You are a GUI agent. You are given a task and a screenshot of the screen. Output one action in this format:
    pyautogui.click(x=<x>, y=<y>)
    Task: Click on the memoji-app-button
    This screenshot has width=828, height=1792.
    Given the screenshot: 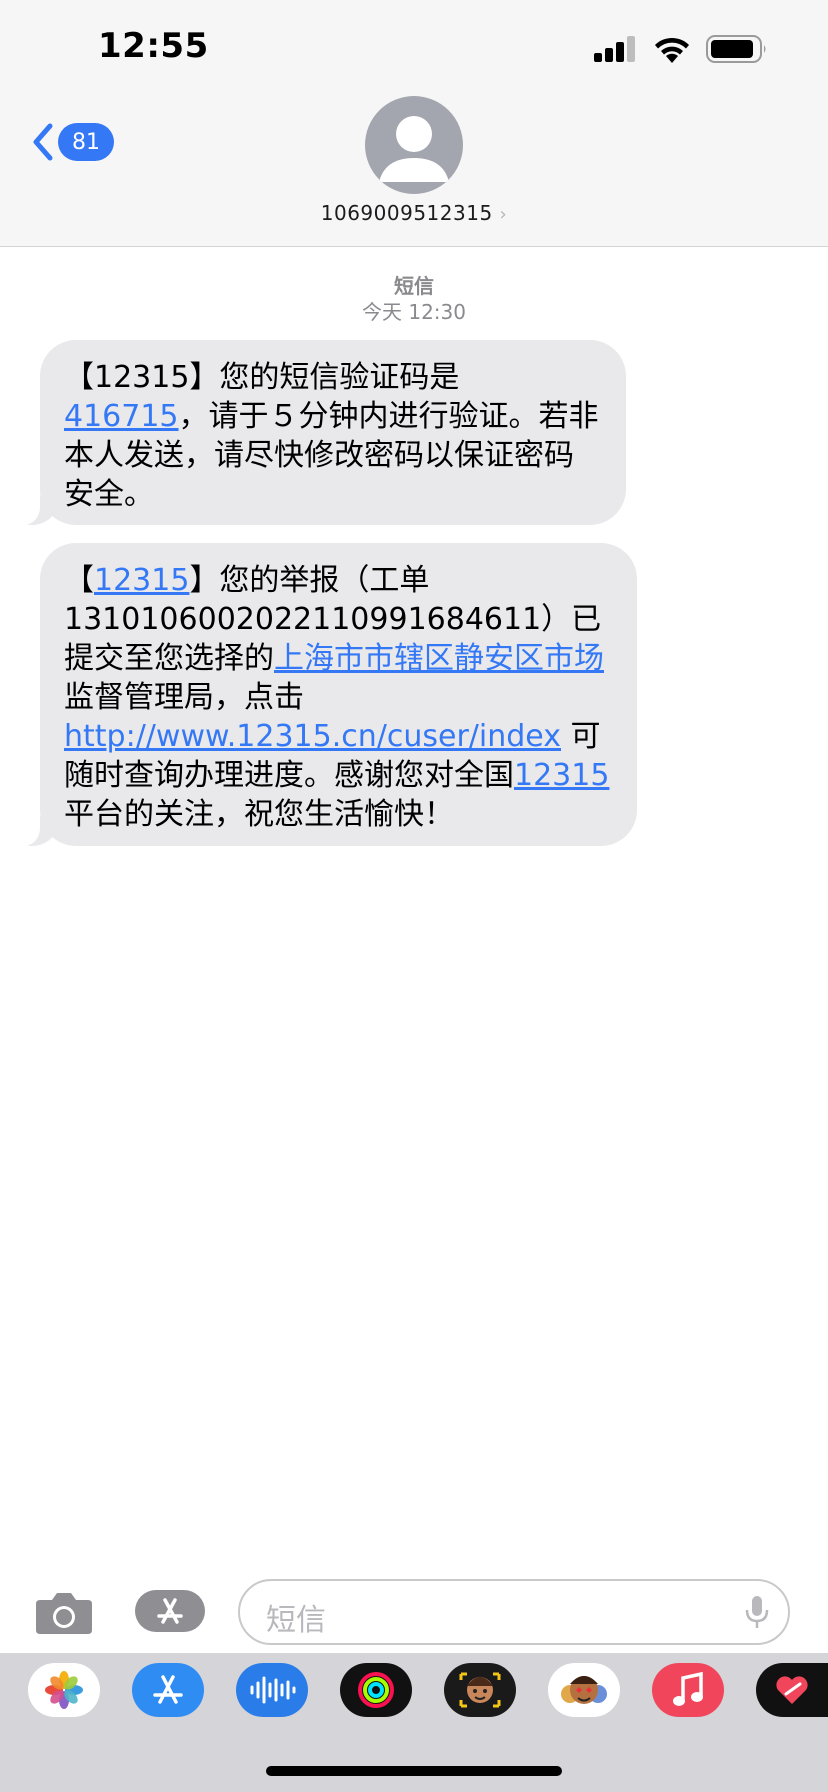 What is the action you would take?
    pyautogui.click(x=480, y=1690)
    